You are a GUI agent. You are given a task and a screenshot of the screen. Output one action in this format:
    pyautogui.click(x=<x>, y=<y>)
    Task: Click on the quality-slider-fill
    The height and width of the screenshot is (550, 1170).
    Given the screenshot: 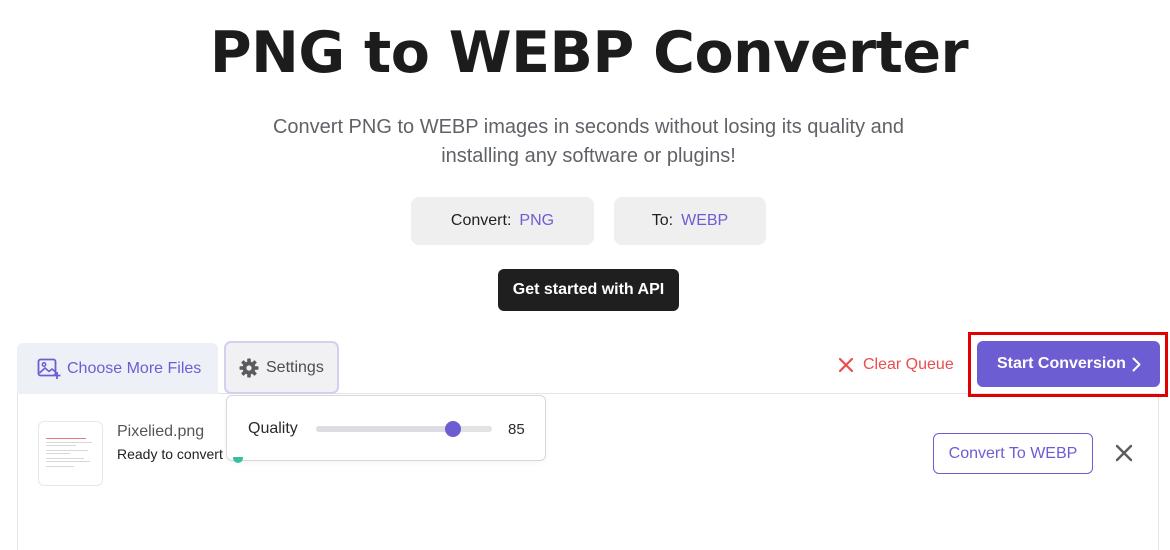 What is the action you would take?
    pyautogui.click(x=385, y=429)
    